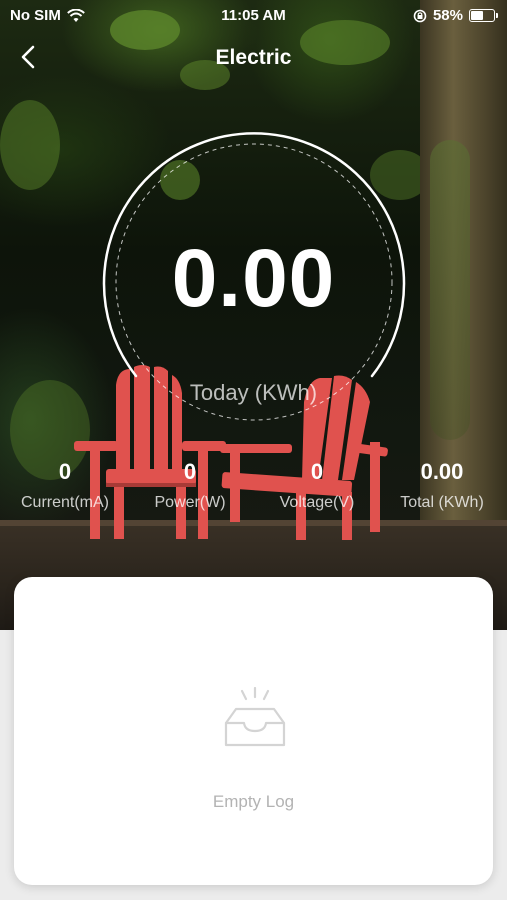 Image resolution: width=507 pixels, height=900 pixels. Describe the element at coordinates (253, 278) in the screenshot. I see `today-energy-value: 0.00` at that location.